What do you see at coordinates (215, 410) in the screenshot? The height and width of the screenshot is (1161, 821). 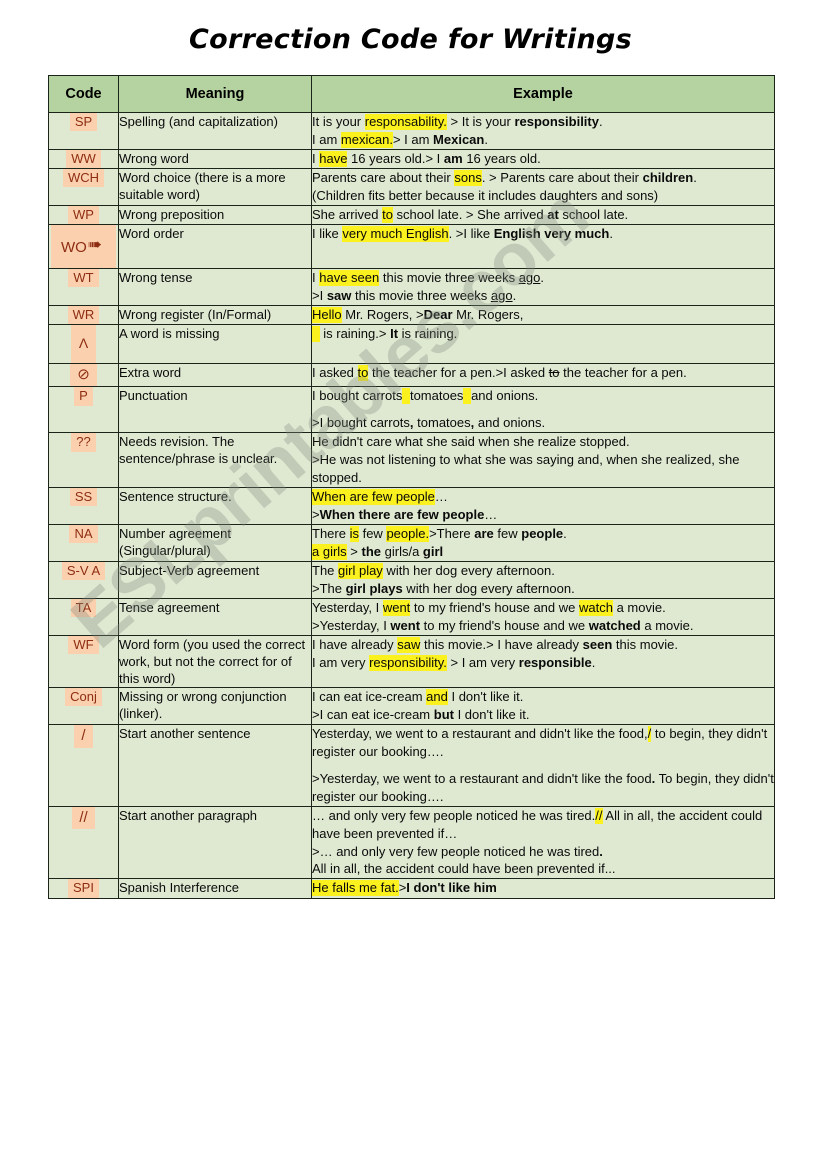 I see `meaning-cell: Punctuation` at bounding box center [215, 410].